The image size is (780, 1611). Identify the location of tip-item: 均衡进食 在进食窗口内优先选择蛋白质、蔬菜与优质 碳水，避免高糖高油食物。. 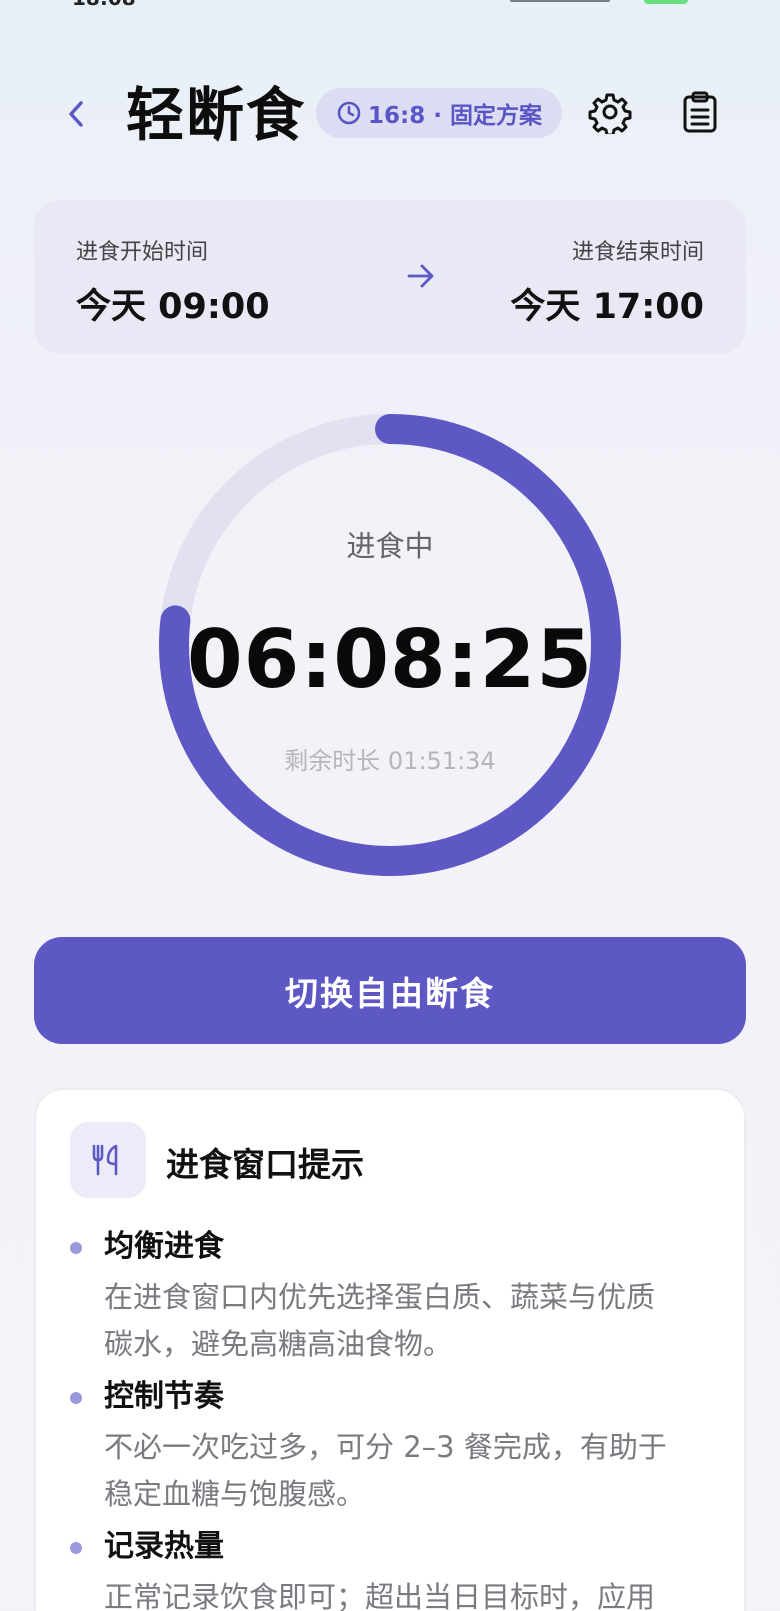
(395, 1297).